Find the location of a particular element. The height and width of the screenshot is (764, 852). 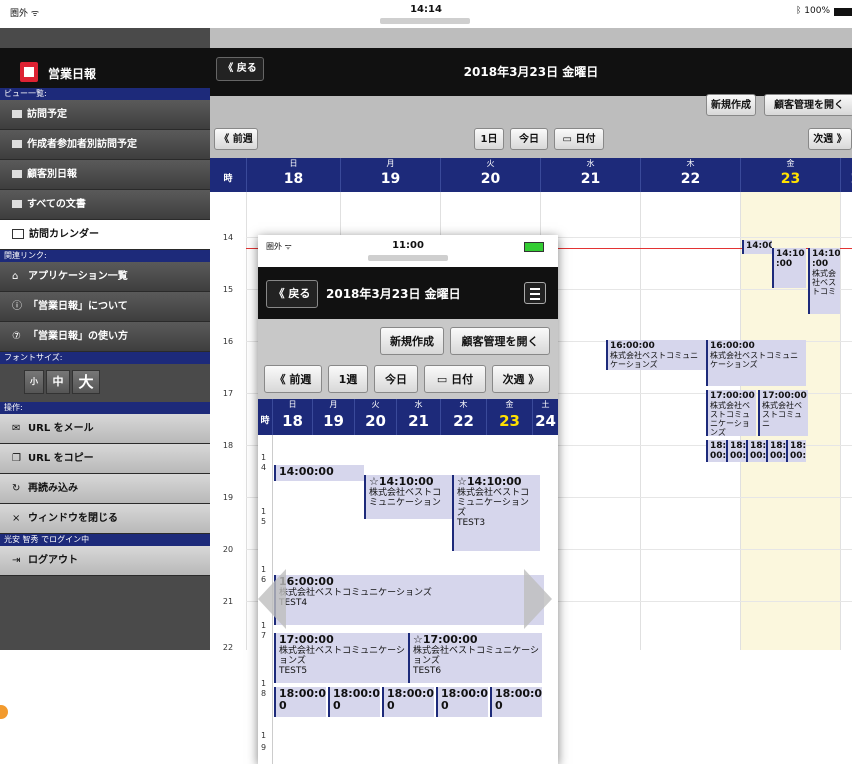

event-card: 14:10:00 is located at coordinates (789, 268).